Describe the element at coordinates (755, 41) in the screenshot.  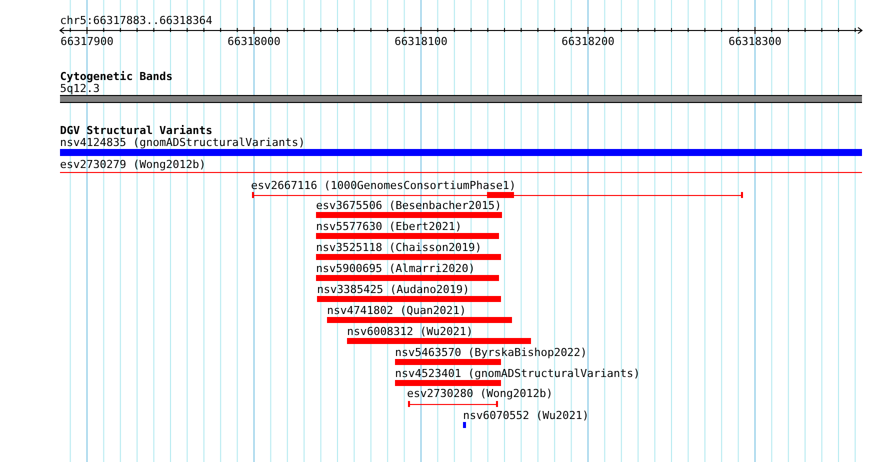
I see `scale-label: 66318300` at that location.